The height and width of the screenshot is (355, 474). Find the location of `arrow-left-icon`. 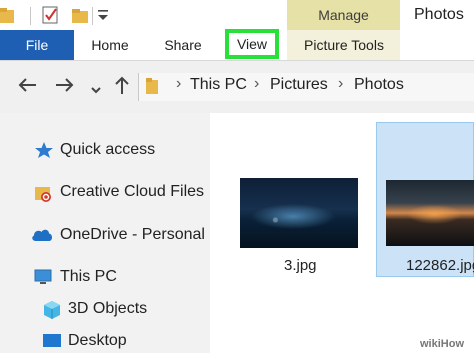

arrow-left-icon is located at coordinates (27, 88).